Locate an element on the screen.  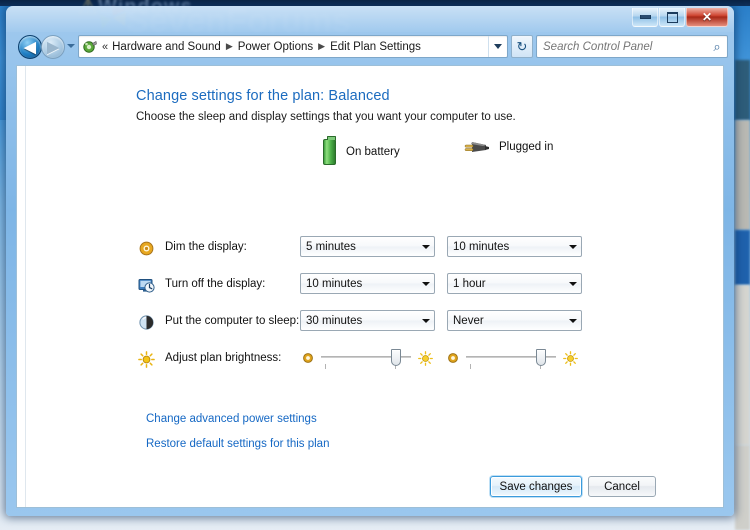
brightness-track-plugged-in is located at coordinates (511, 358).